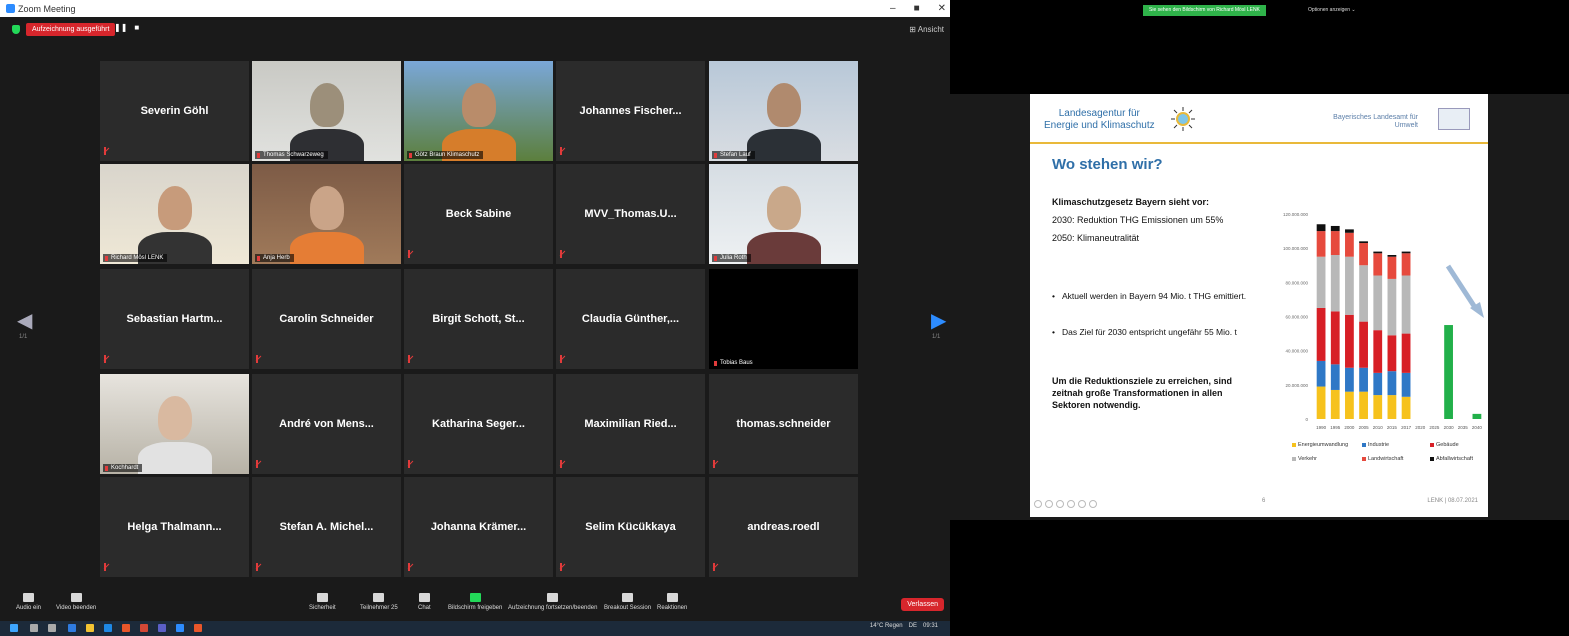 This screenshot has width=1569, height=636. What do you see at coordinates (938, 320) in the screenshot?
I see `next-page-icon: ▶` at bounding box center [938, 320].